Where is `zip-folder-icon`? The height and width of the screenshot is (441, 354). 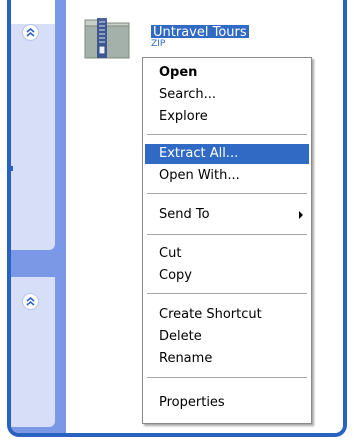 zip-folder-icon is located at coordinates (107, 37).